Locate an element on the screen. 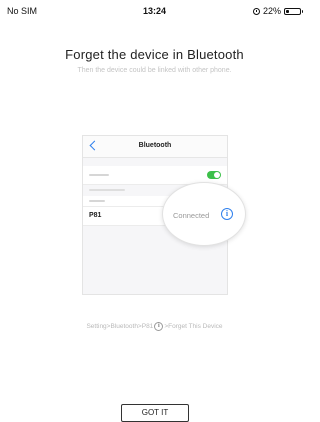 This screenshot has width=320, height=422. placeholder-section-header is located at coordinates (107, 190).